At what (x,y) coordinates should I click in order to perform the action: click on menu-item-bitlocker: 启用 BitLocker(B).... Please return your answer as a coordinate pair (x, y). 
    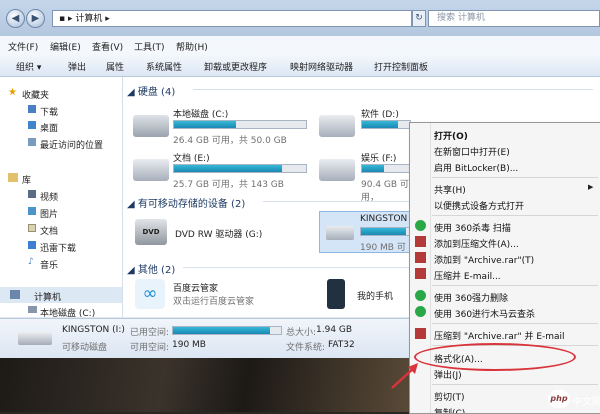
    Looking at the image, I should click on (476, 167).